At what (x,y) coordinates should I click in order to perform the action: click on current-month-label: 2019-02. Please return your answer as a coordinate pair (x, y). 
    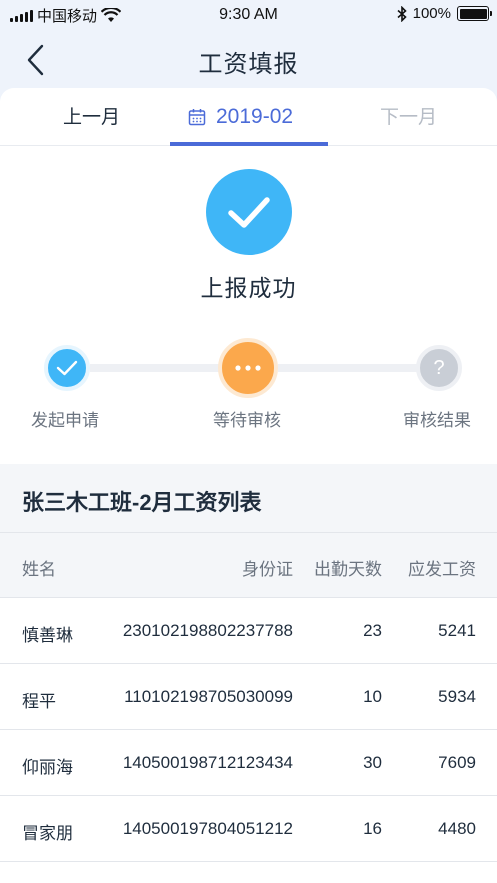
    Looking at the image, I should click on (255, 116).